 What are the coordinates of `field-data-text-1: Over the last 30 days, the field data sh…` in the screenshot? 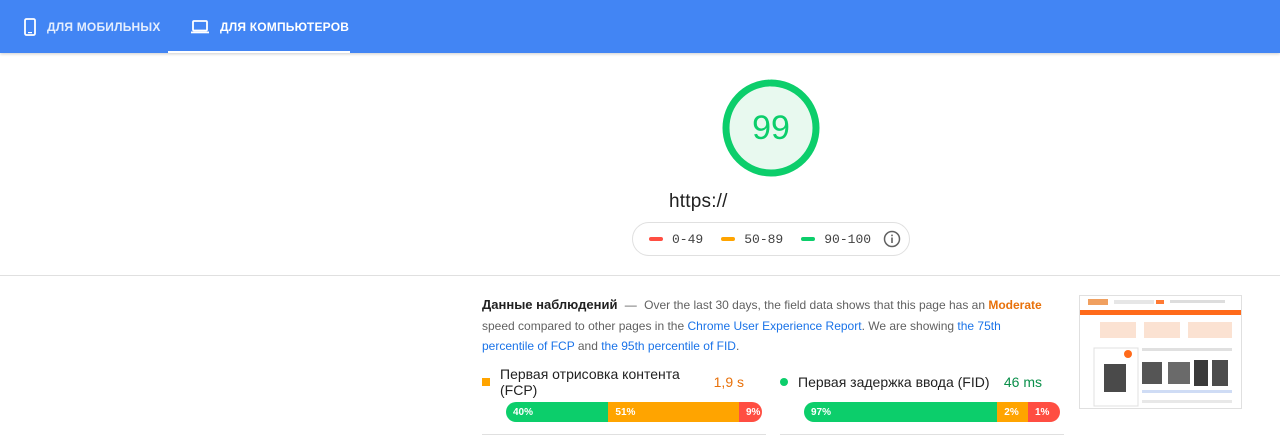 It's located at (814, 305).